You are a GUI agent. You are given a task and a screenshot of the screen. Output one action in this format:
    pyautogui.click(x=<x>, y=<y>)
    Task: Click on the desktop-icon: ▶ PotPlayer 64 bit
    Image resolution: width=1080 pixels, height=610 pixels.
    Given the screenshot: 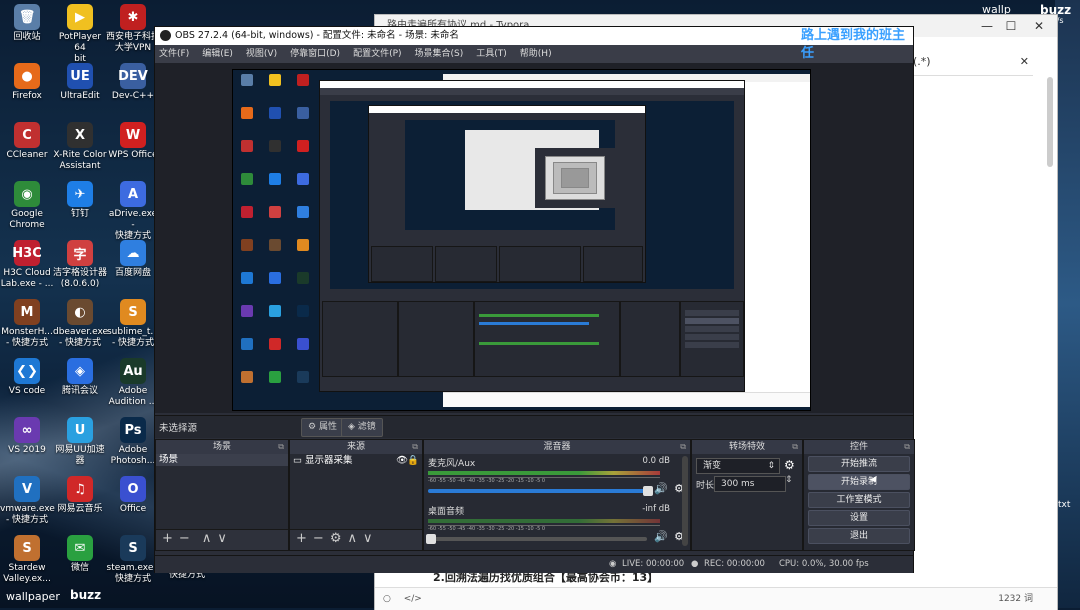 What is the action you would take?
    pyautogui.click(x=80, y=34)
    